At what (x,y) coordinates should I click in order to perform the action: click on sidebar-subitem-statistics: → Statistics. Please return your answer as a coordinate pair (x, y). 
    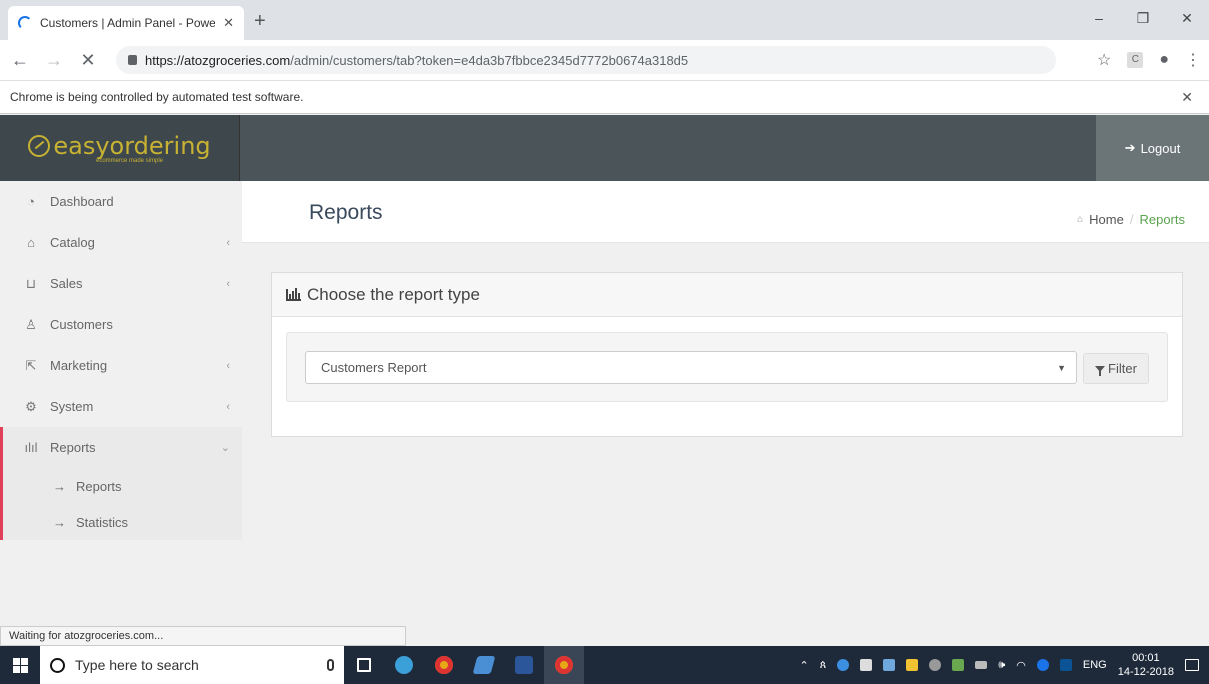
    Looking at the image, I should click on (122, 522).